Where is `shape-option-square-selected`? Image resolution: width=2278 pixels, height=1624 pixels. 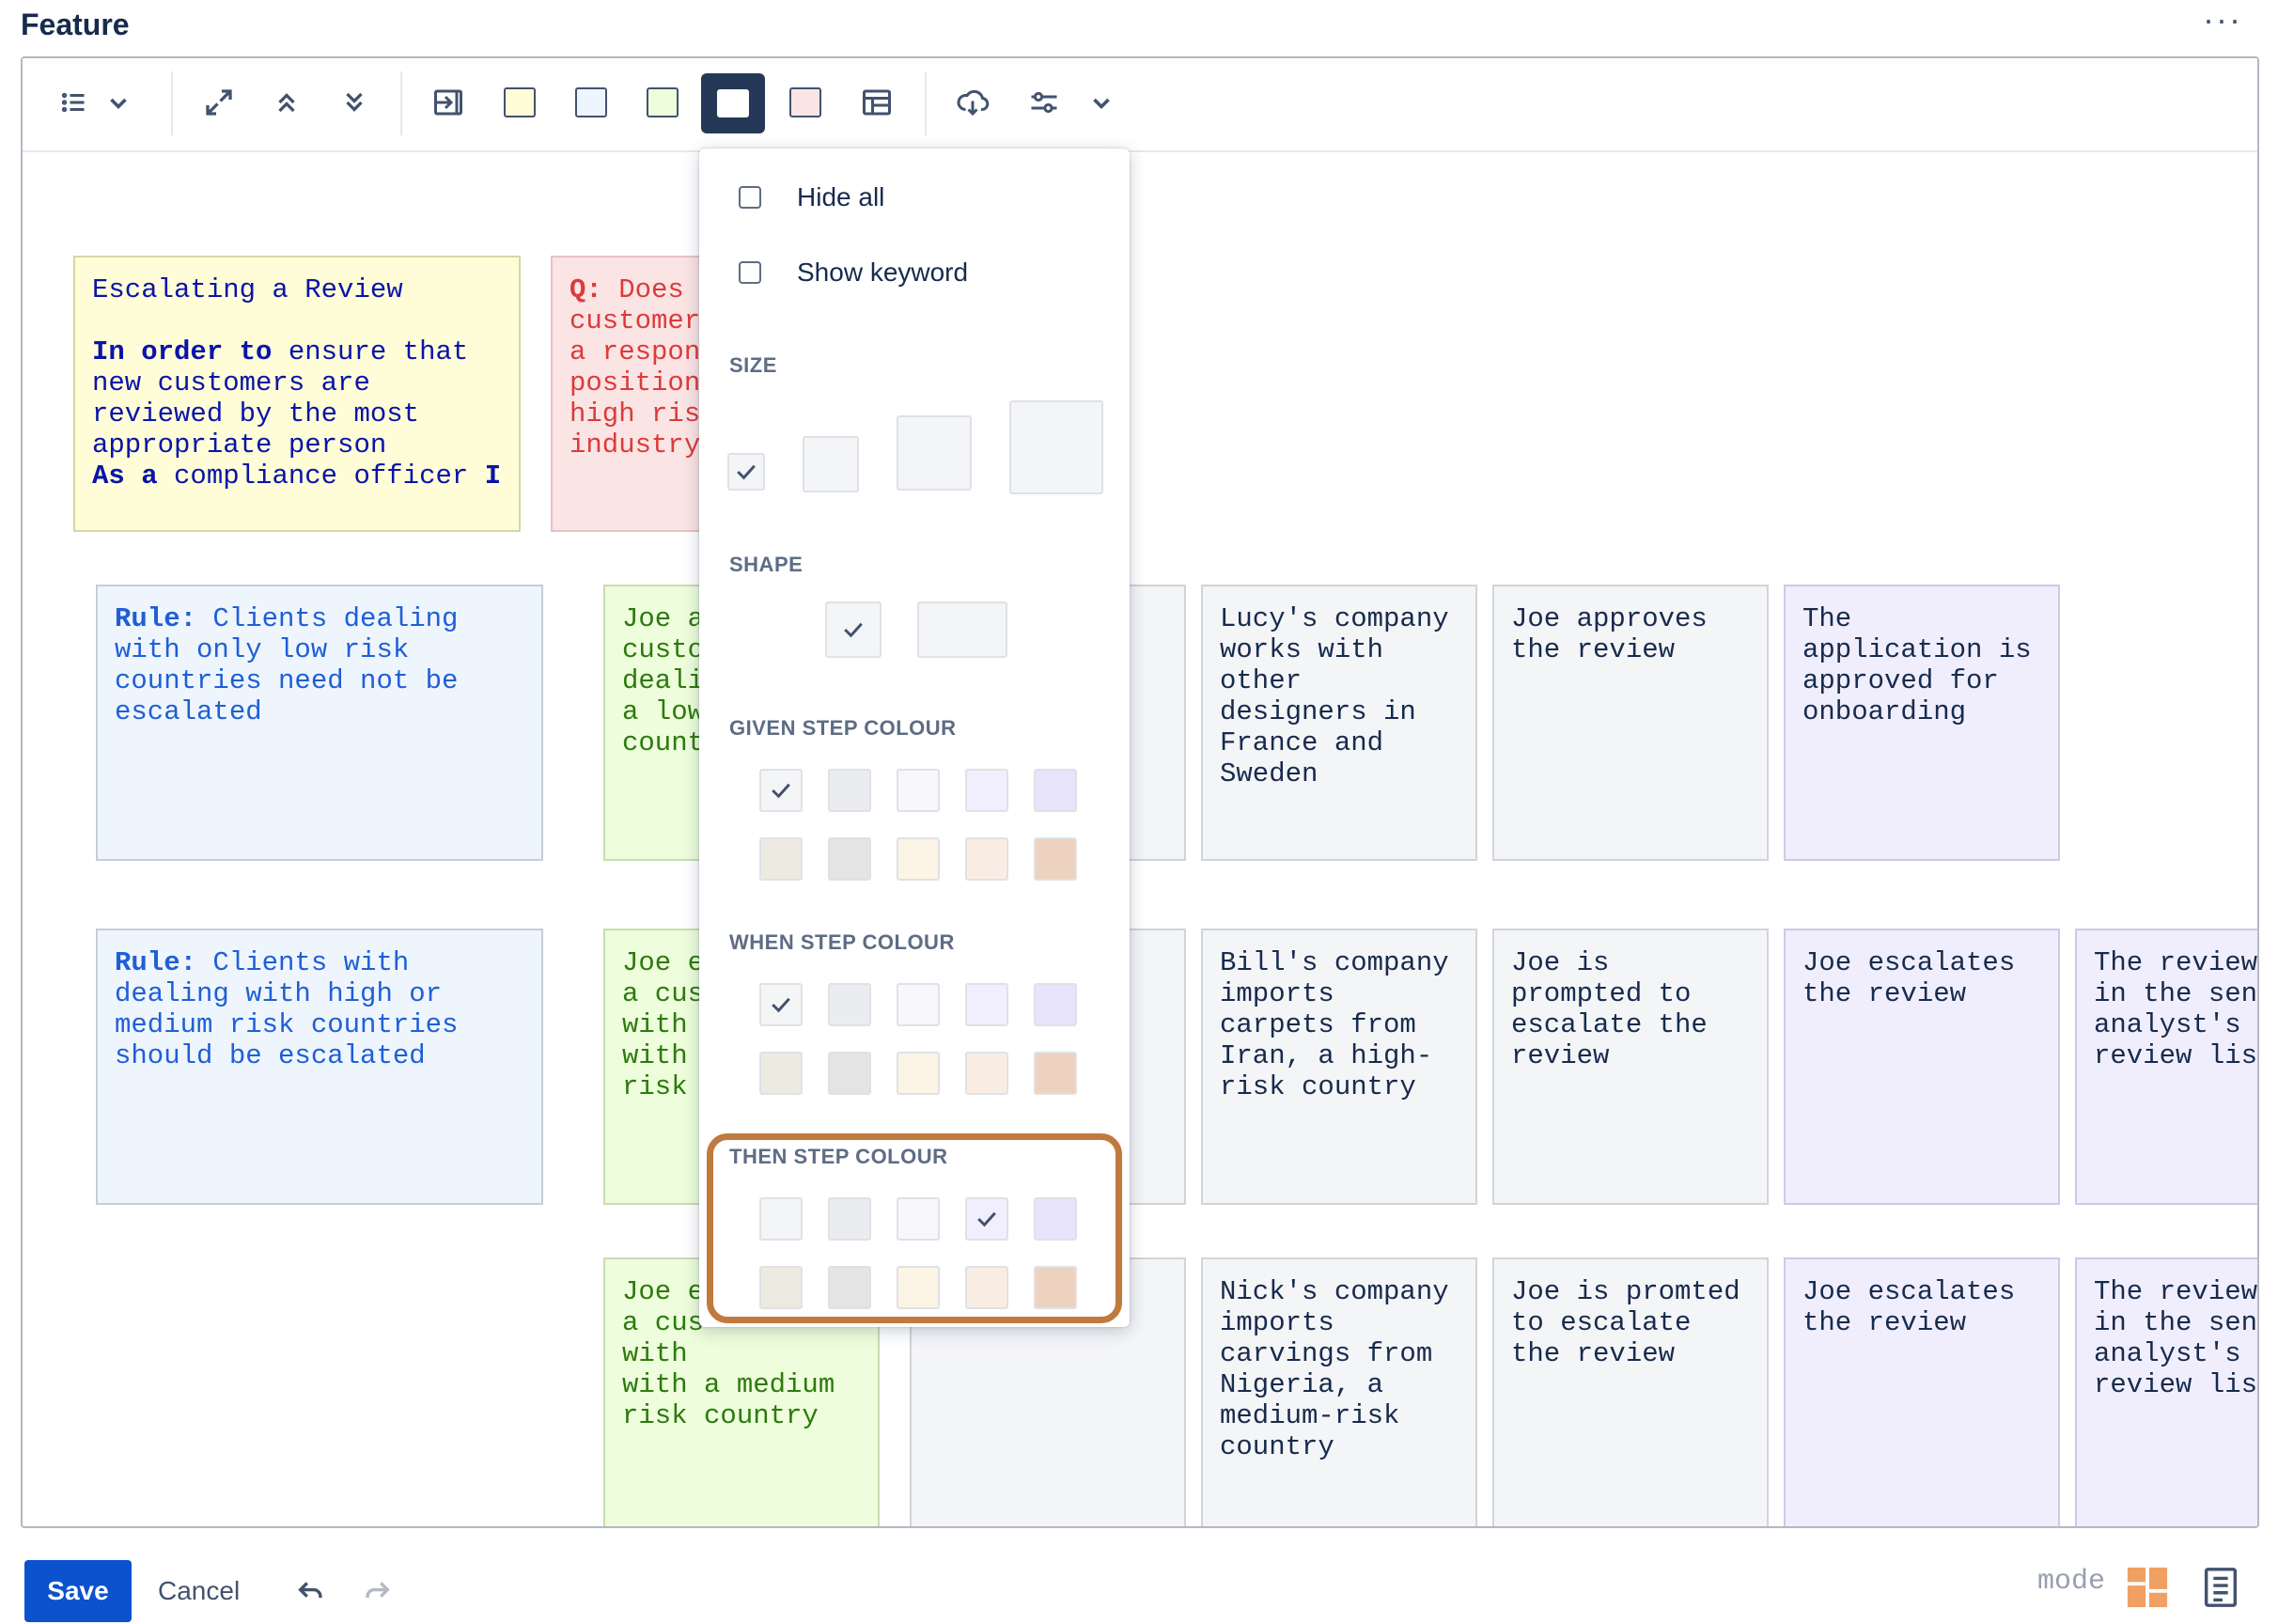
shape-option-square-selected is located at coordinates (853, 629).